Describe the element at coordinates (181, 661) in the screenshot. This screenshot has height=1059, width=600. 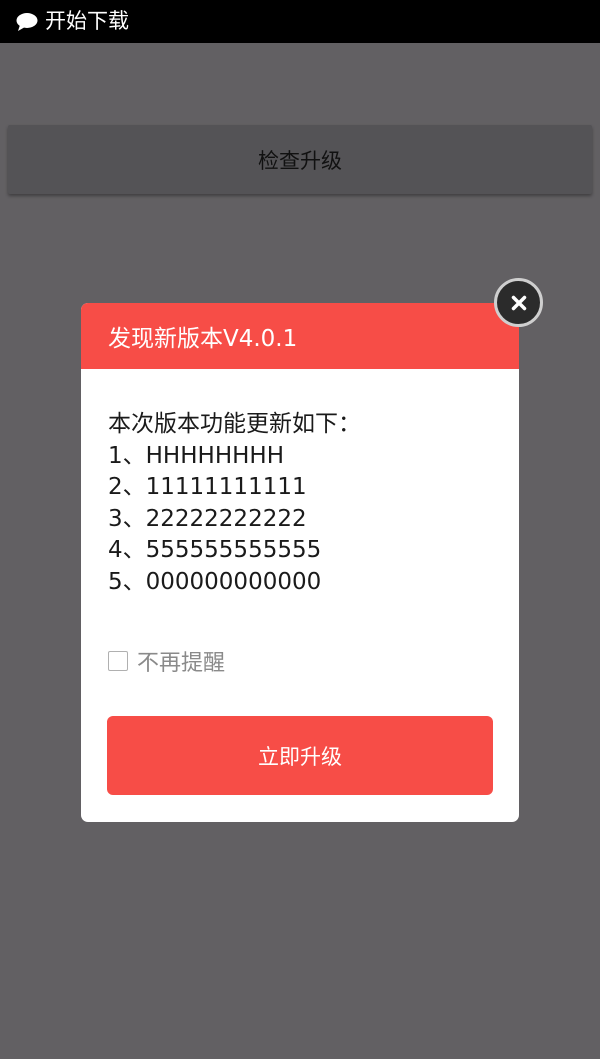
I see `dont-remind-label: 不再提醒` at that location.